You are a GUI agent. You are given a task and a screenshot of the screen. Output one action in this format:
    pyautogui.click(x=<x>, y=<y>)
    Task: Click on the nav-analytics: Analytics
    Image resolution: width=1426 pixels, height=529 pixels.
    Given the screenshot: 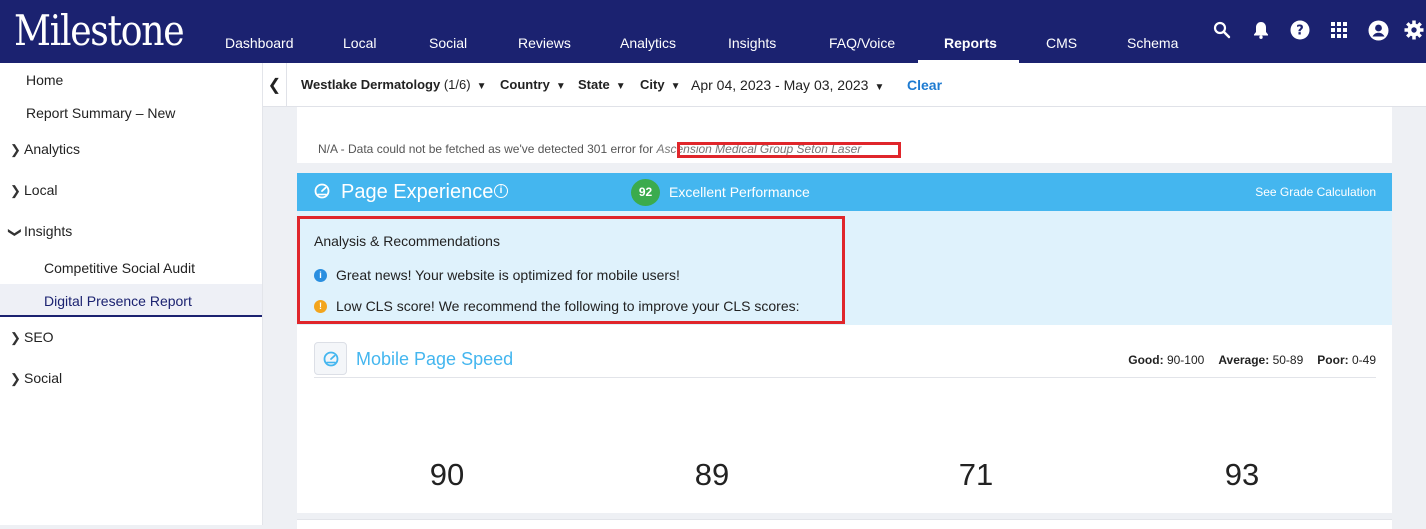 What is the action you would take?
    pyautogui.click(x=648, y=43)
    